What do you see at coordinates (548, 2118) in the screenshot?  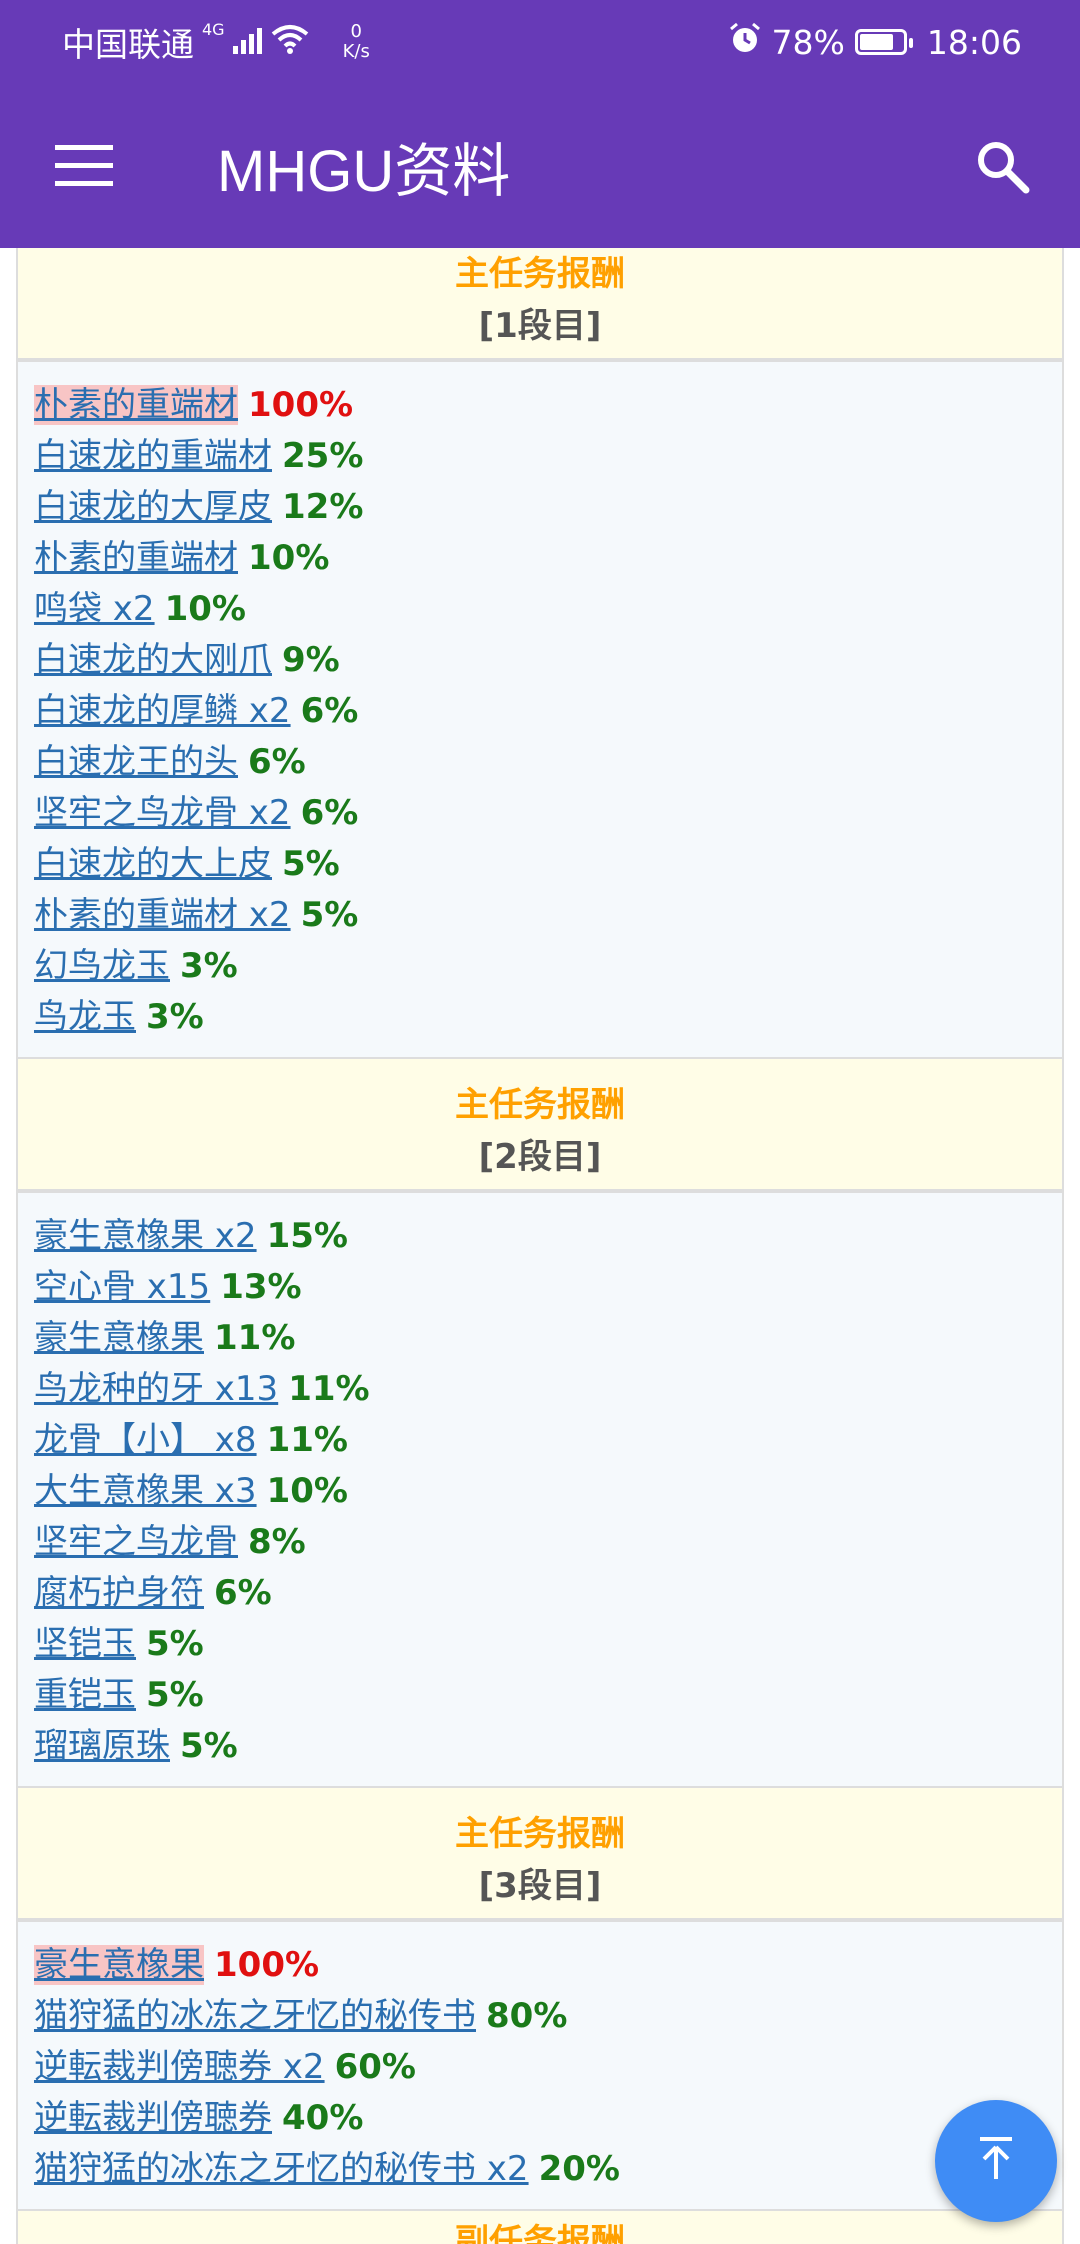 I see `reward-item: 逆転裁判傍聴券 40%` at bounding box center [548, 2118].